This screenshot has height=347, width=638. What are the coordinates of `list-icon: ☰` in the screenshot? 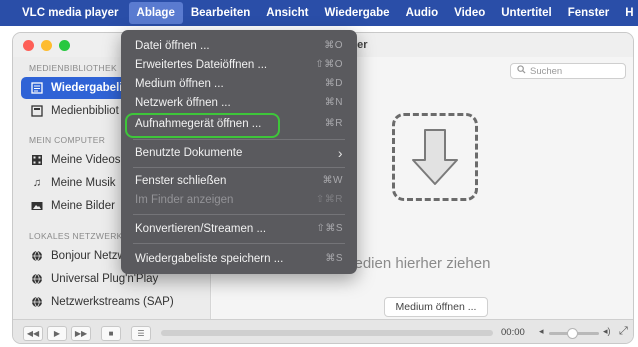 It's located at (141, 333).